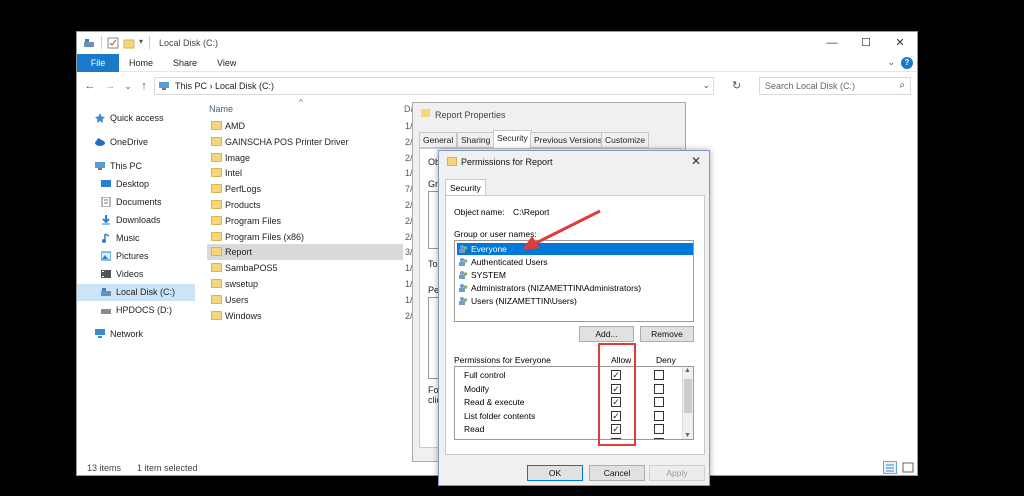 This screenshot has height=496, width=1024. What do you see at coordinates (555, 473) in the screenshot?
I see `ok-button: OK` at bounding box center [555, 473].